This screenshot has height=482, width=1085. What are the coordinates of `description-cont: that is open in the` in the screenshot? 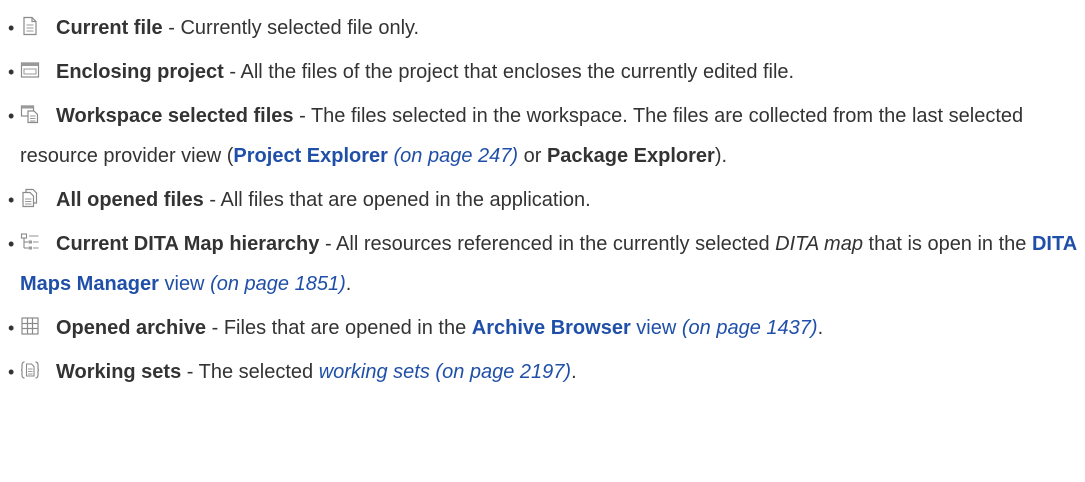 It's located at (947, 244).